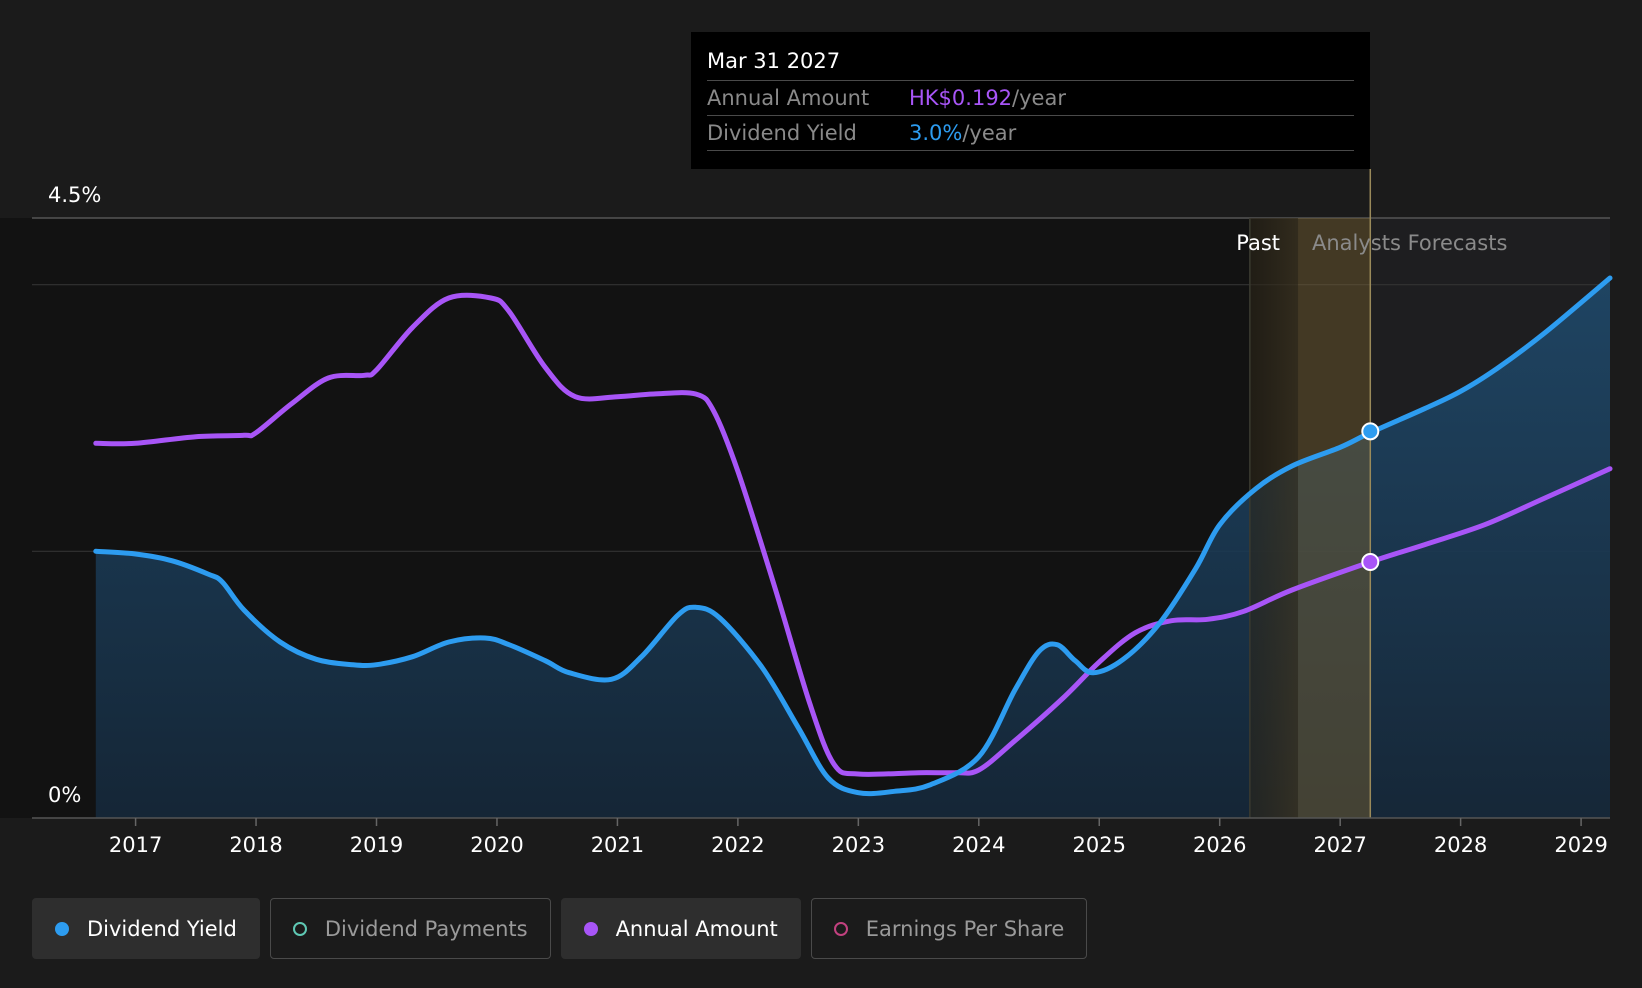  What do you see at coordinates (376, 845) in the screenshot?
I see `x-tick-label: 2019` at bounding box center [376, 845].